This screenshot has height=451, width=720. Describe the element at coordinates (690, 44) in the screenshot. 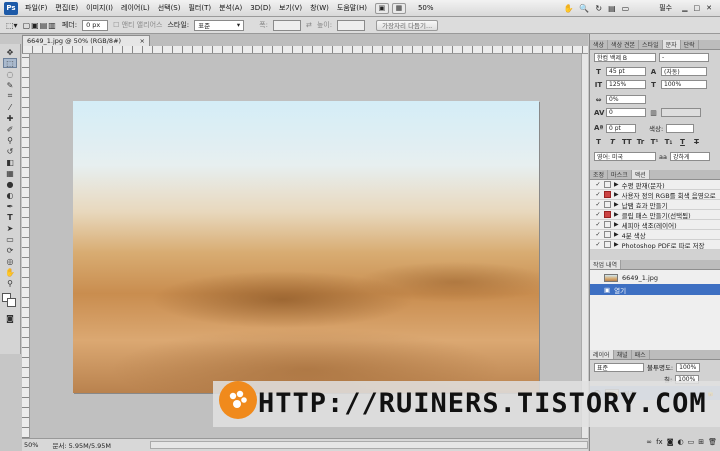

I see `tab-paragraph: 단락` at that location.